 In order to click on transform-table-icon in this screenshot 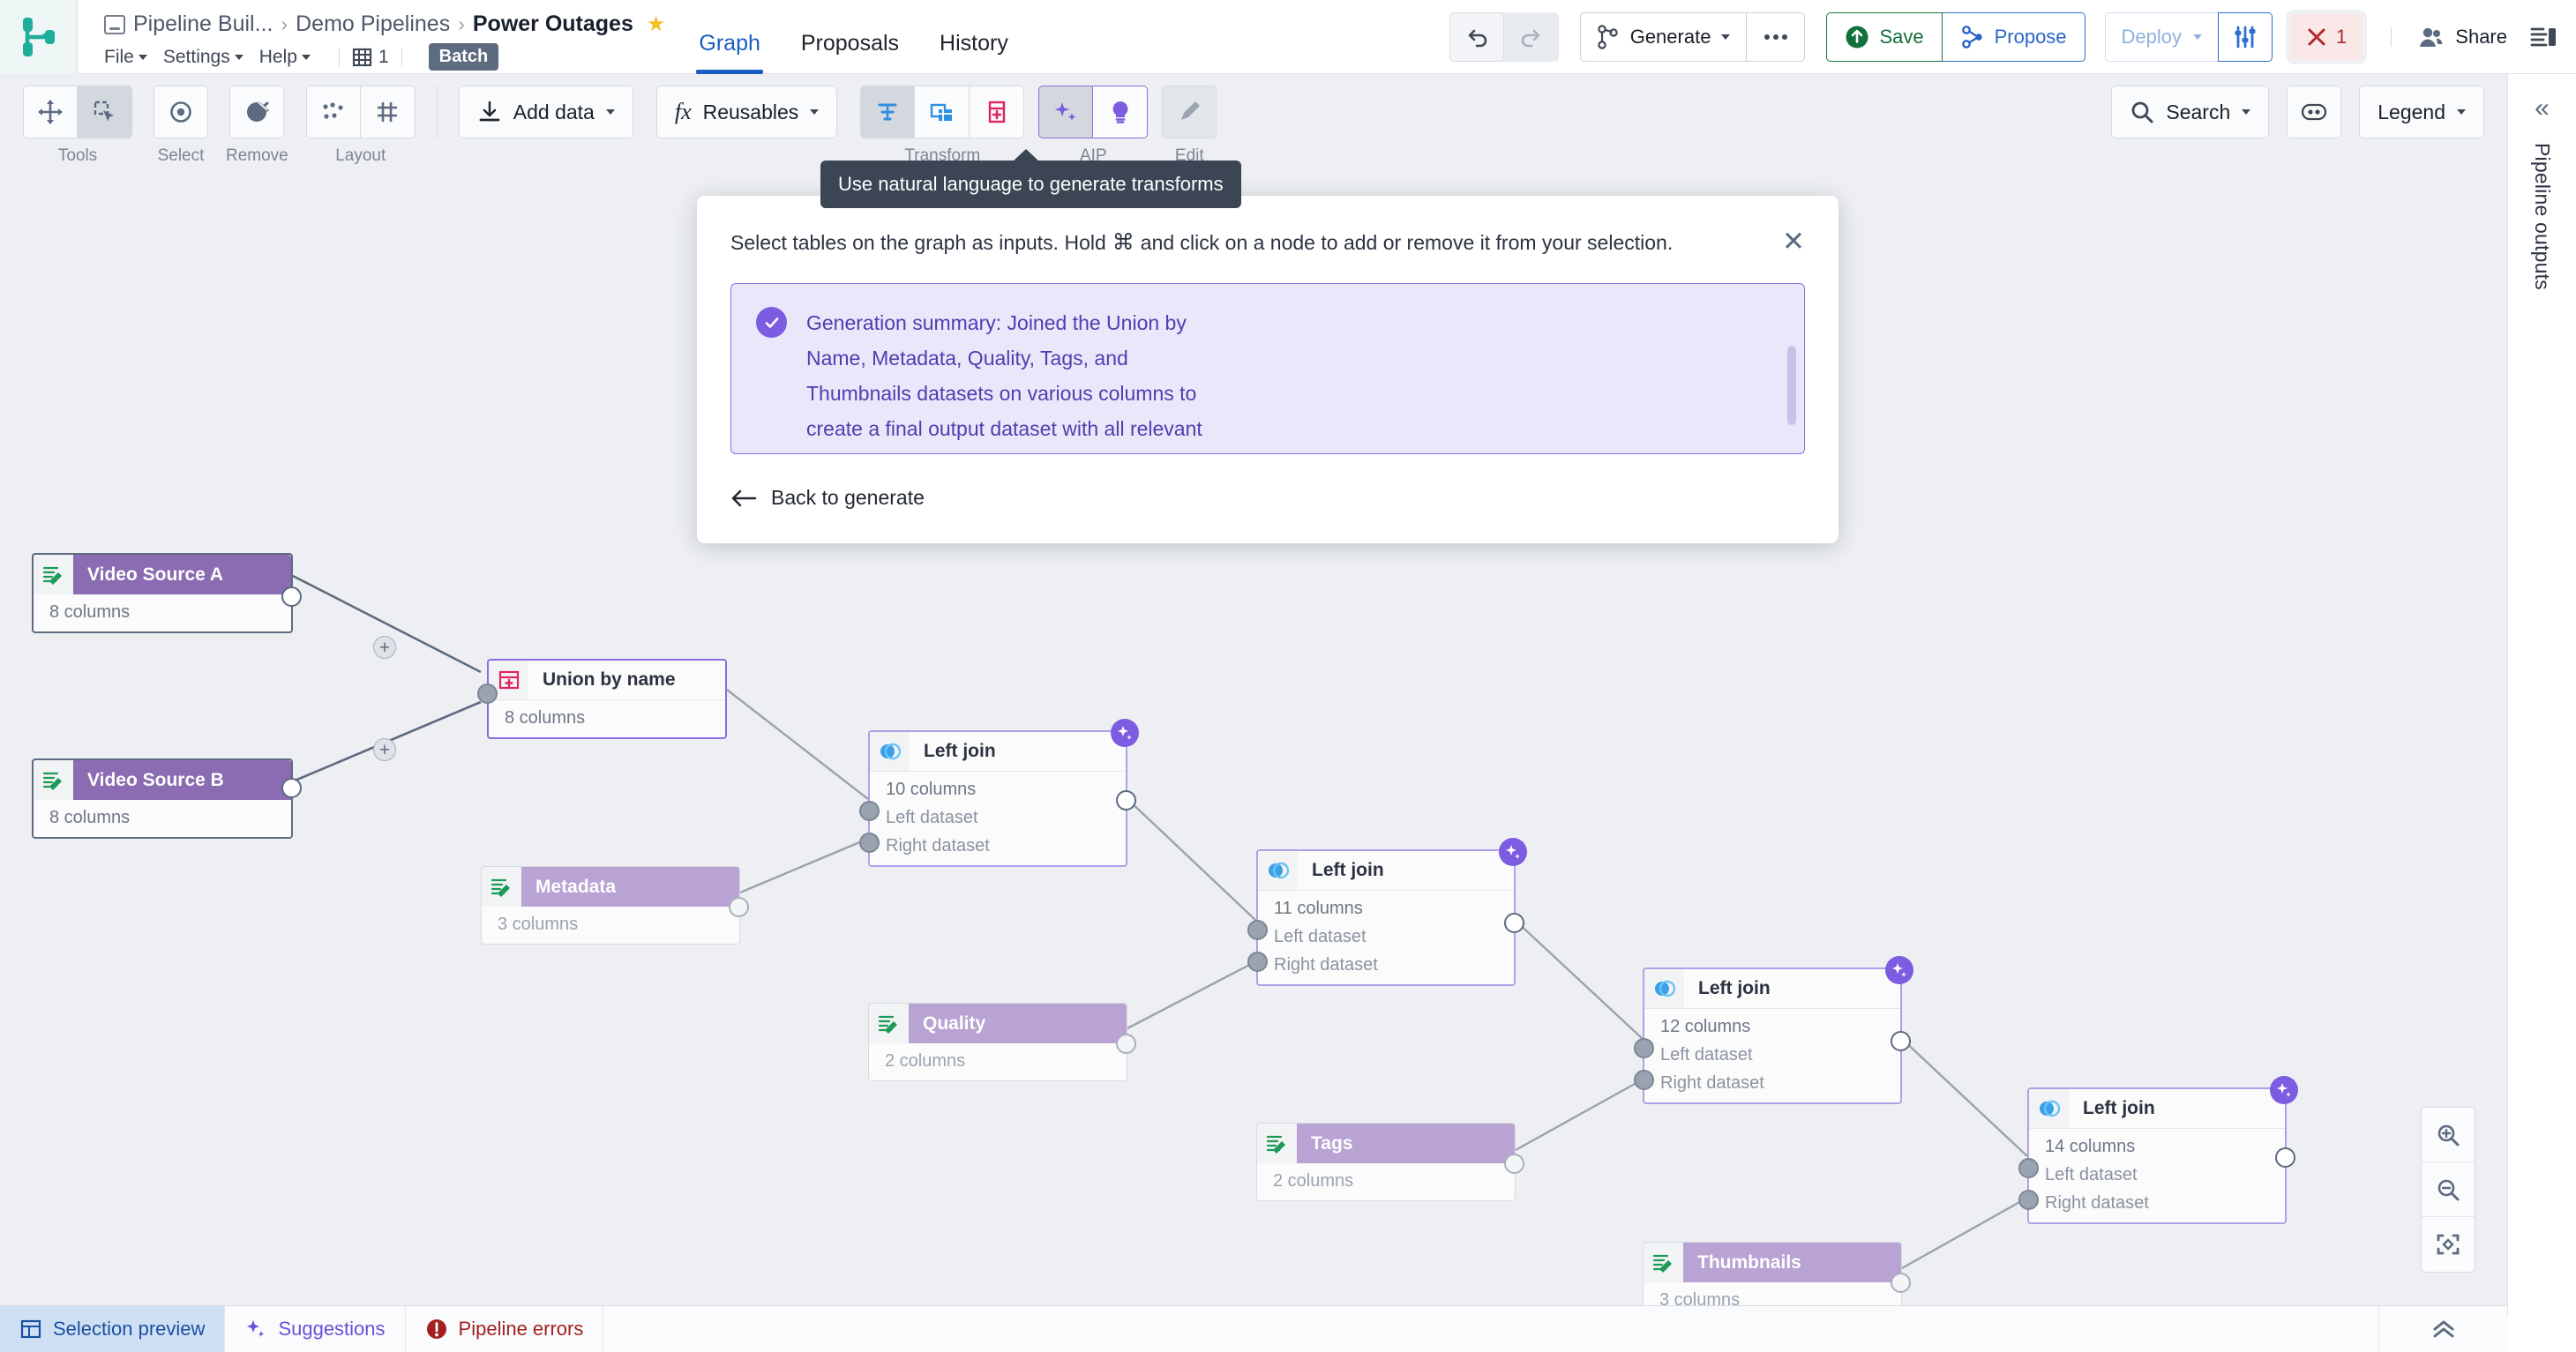, I will do `click(943, 112)`.